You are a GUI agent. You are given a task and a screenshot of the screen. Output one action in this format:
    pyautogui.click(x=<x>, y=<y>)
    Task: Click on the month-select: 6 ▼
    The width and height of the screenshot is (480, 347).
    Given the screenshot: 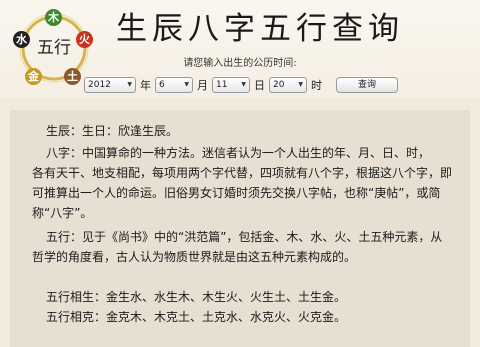 What is the action you would take?
    pyautogui.click(x=174, y=85)
    